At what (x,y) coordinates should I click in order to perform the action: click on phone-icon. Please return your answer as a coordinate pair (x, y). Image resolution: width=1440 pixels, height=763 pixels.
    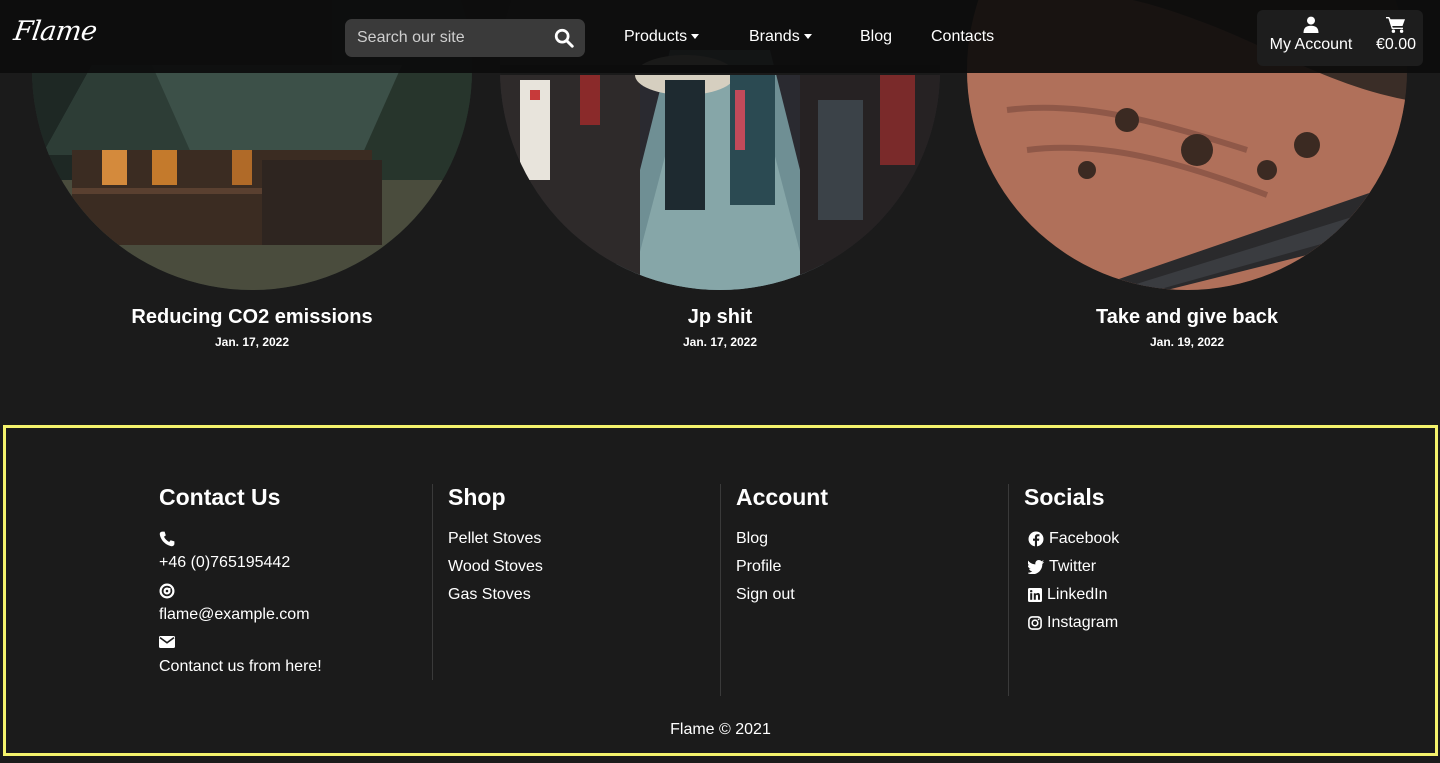
    Looking at the image, I should click on (167, 539).